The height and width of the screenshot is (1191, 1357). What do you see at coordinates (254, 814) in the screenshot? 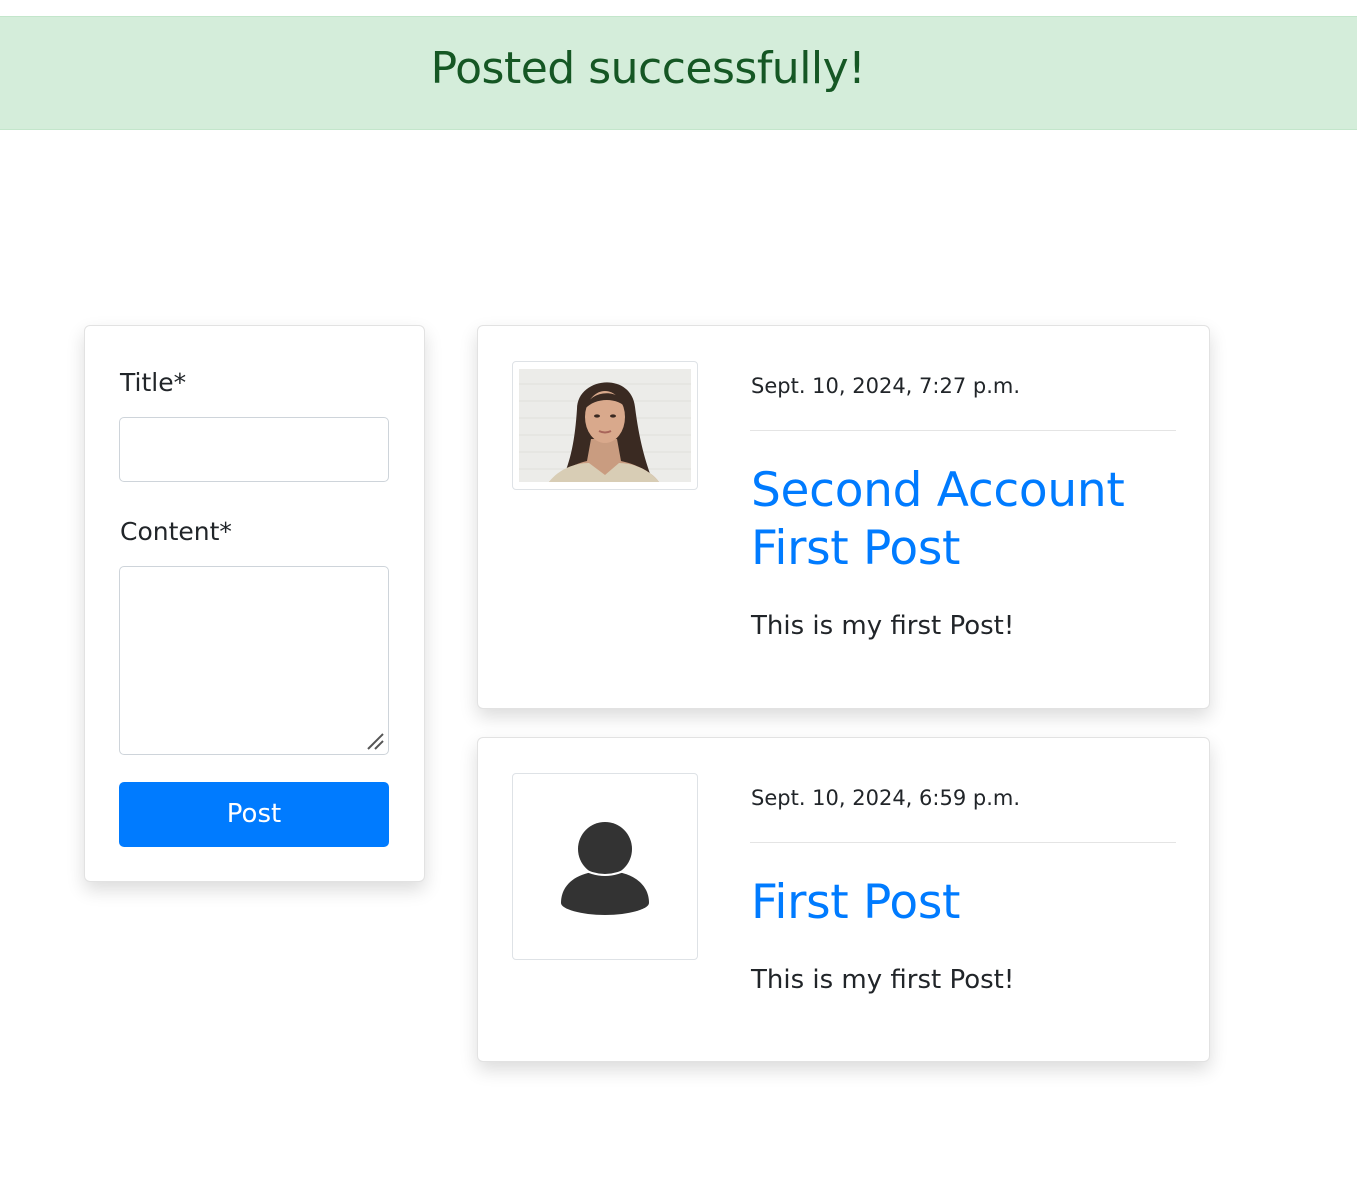
I see `post-submit-button: Post` at bounding box center [254, 814].